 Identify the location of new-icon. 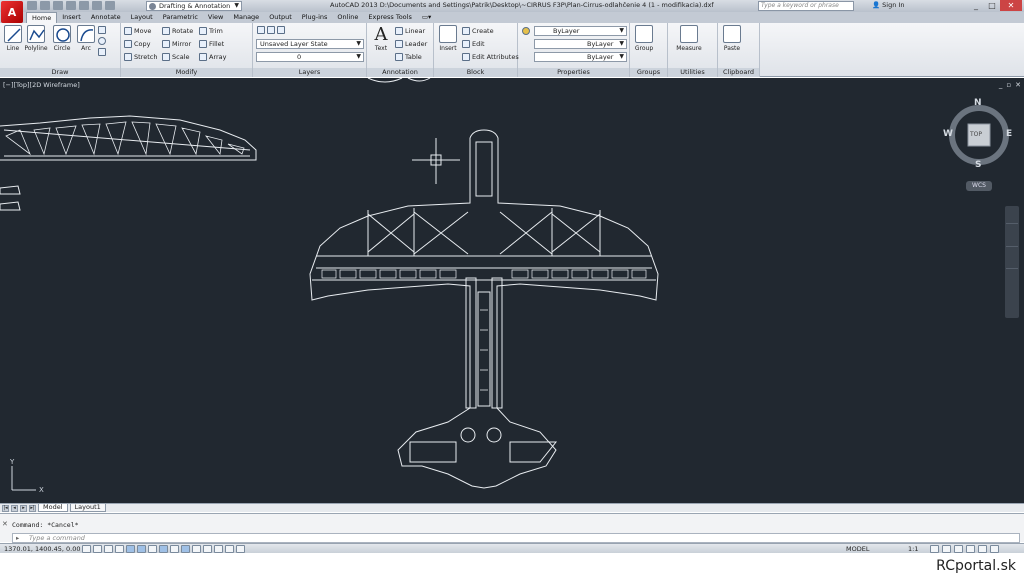
(32, 5).